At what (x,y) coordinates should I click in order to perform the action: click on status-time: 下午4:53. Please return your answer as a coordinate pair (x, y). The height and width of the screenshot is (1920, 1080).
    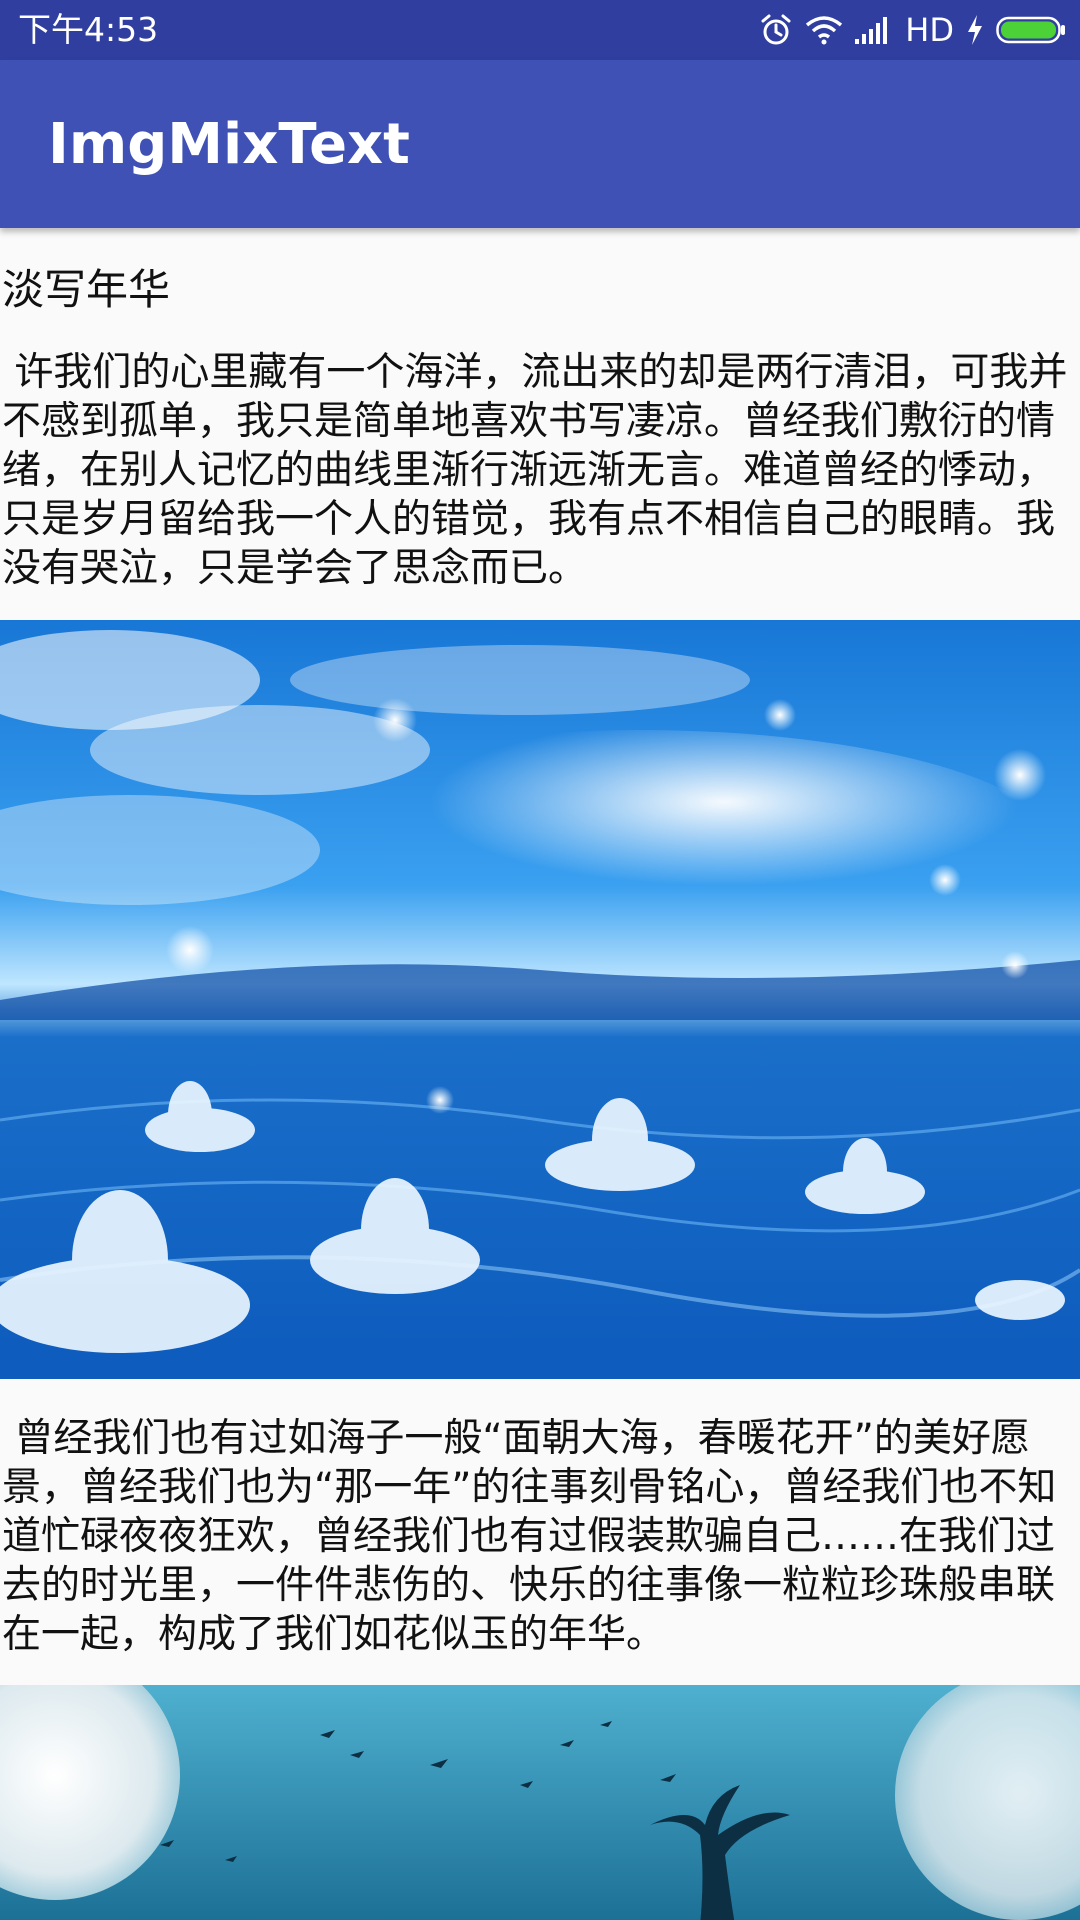
    Looking at the image, I should click on (88, 29).